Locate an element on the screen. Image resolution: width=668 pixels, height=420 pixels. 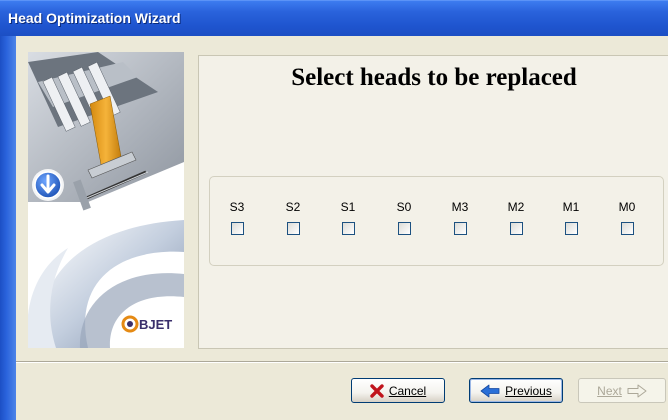
next-button: Next is located at coordinates (622, 390).